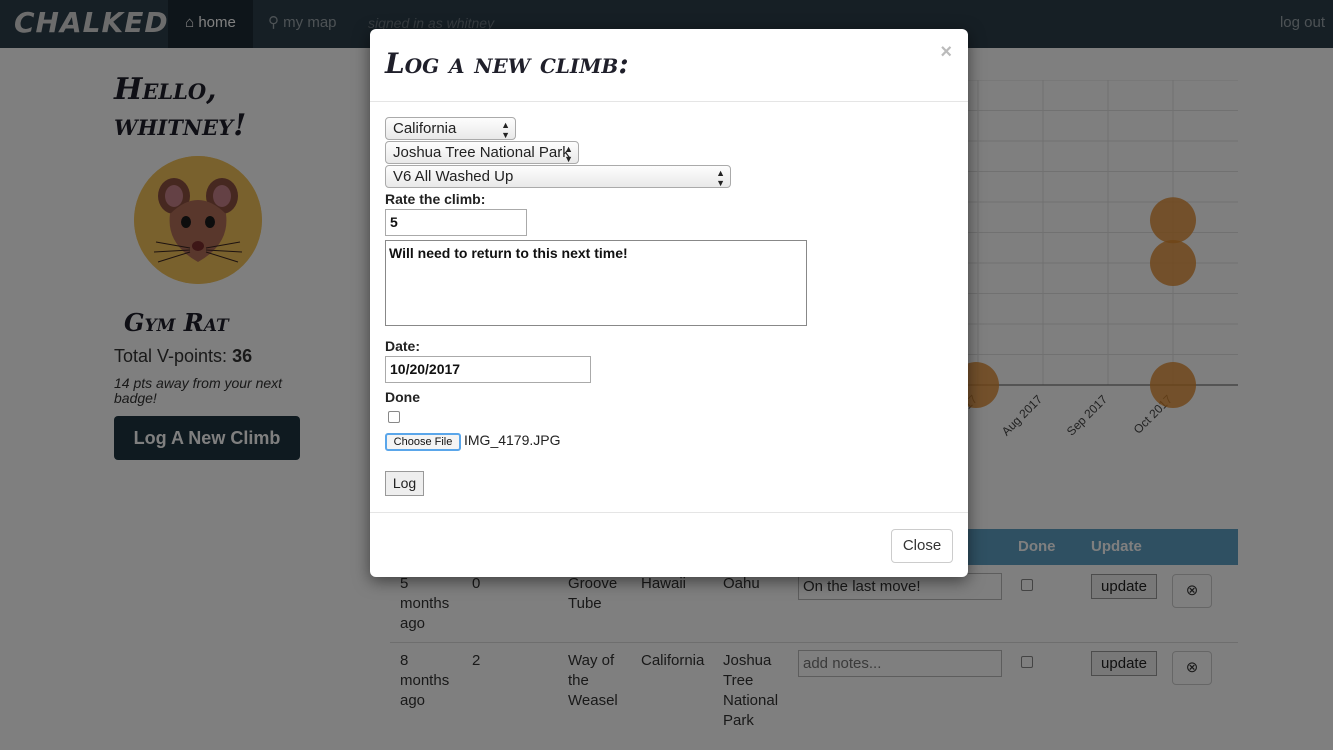 The width and height of the screenshot is (1333, 750). I want to click on modal-title: Log a new climb:, so click(507, 63).